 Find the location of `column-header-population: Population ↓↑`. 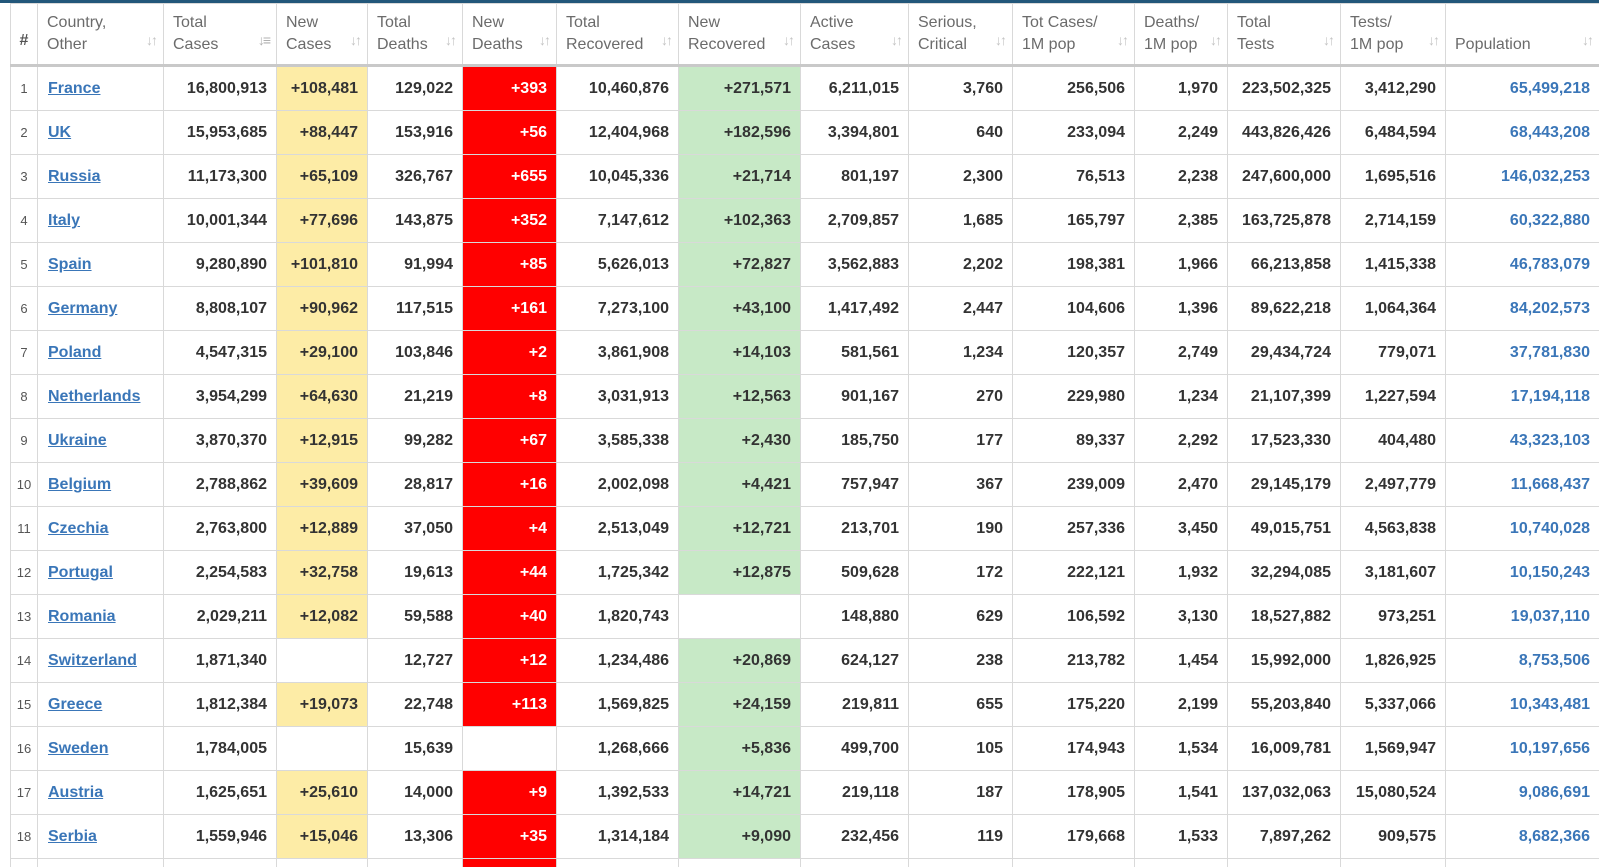

column-header-population: Population ↓↑ is located at coordinates (1522, 35).